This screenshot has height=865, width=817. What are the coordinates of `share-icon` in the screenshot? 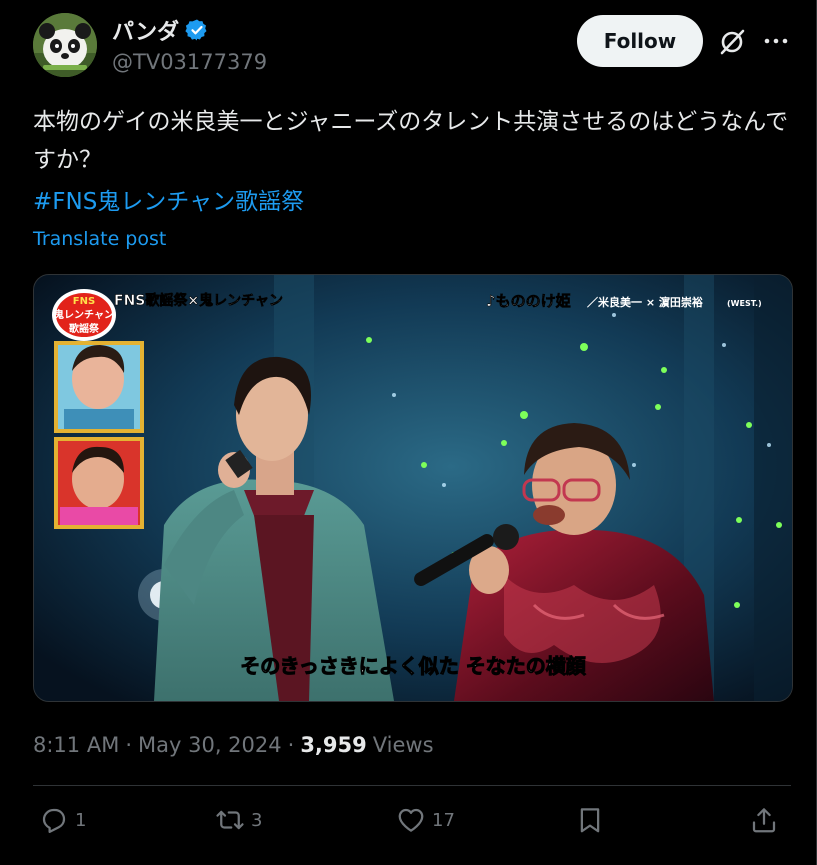 It's located at (764, 820).